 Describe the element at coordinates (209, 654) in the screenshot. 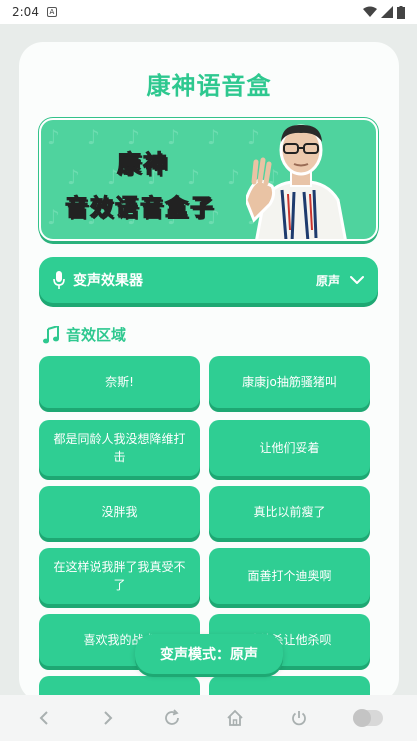

I see `toast-message: 变声模式：原声` at that location.